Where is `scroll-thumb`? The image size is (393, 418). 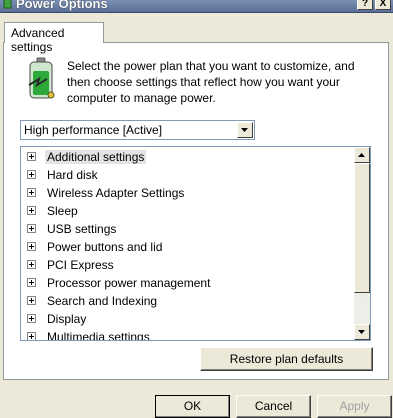 scroll-thumb is located at coordinates (362, 228).